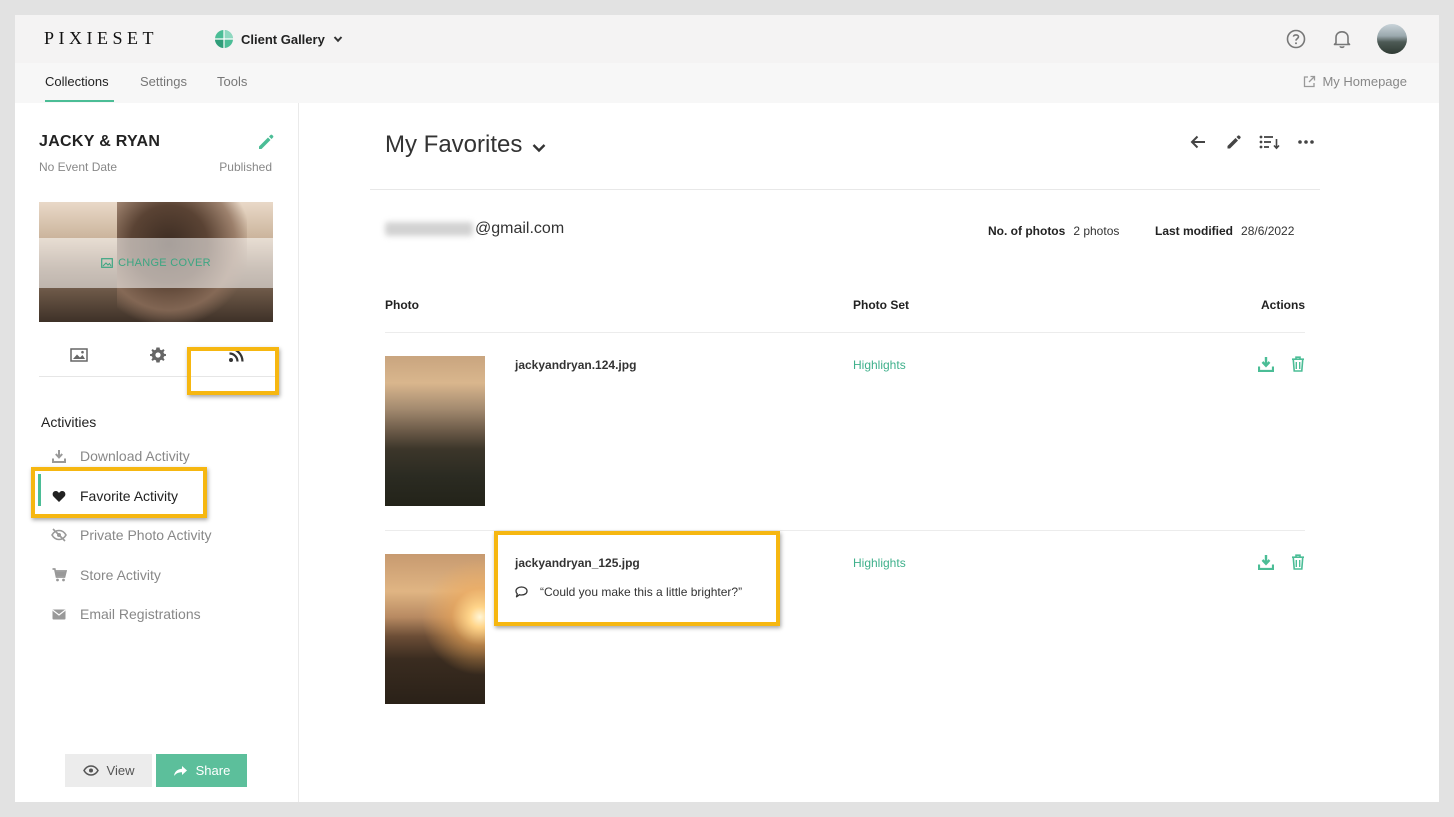 The width and height of the screenshot is (1454, 817). I want to click on tab-tools: Tools, so click(232, 81).